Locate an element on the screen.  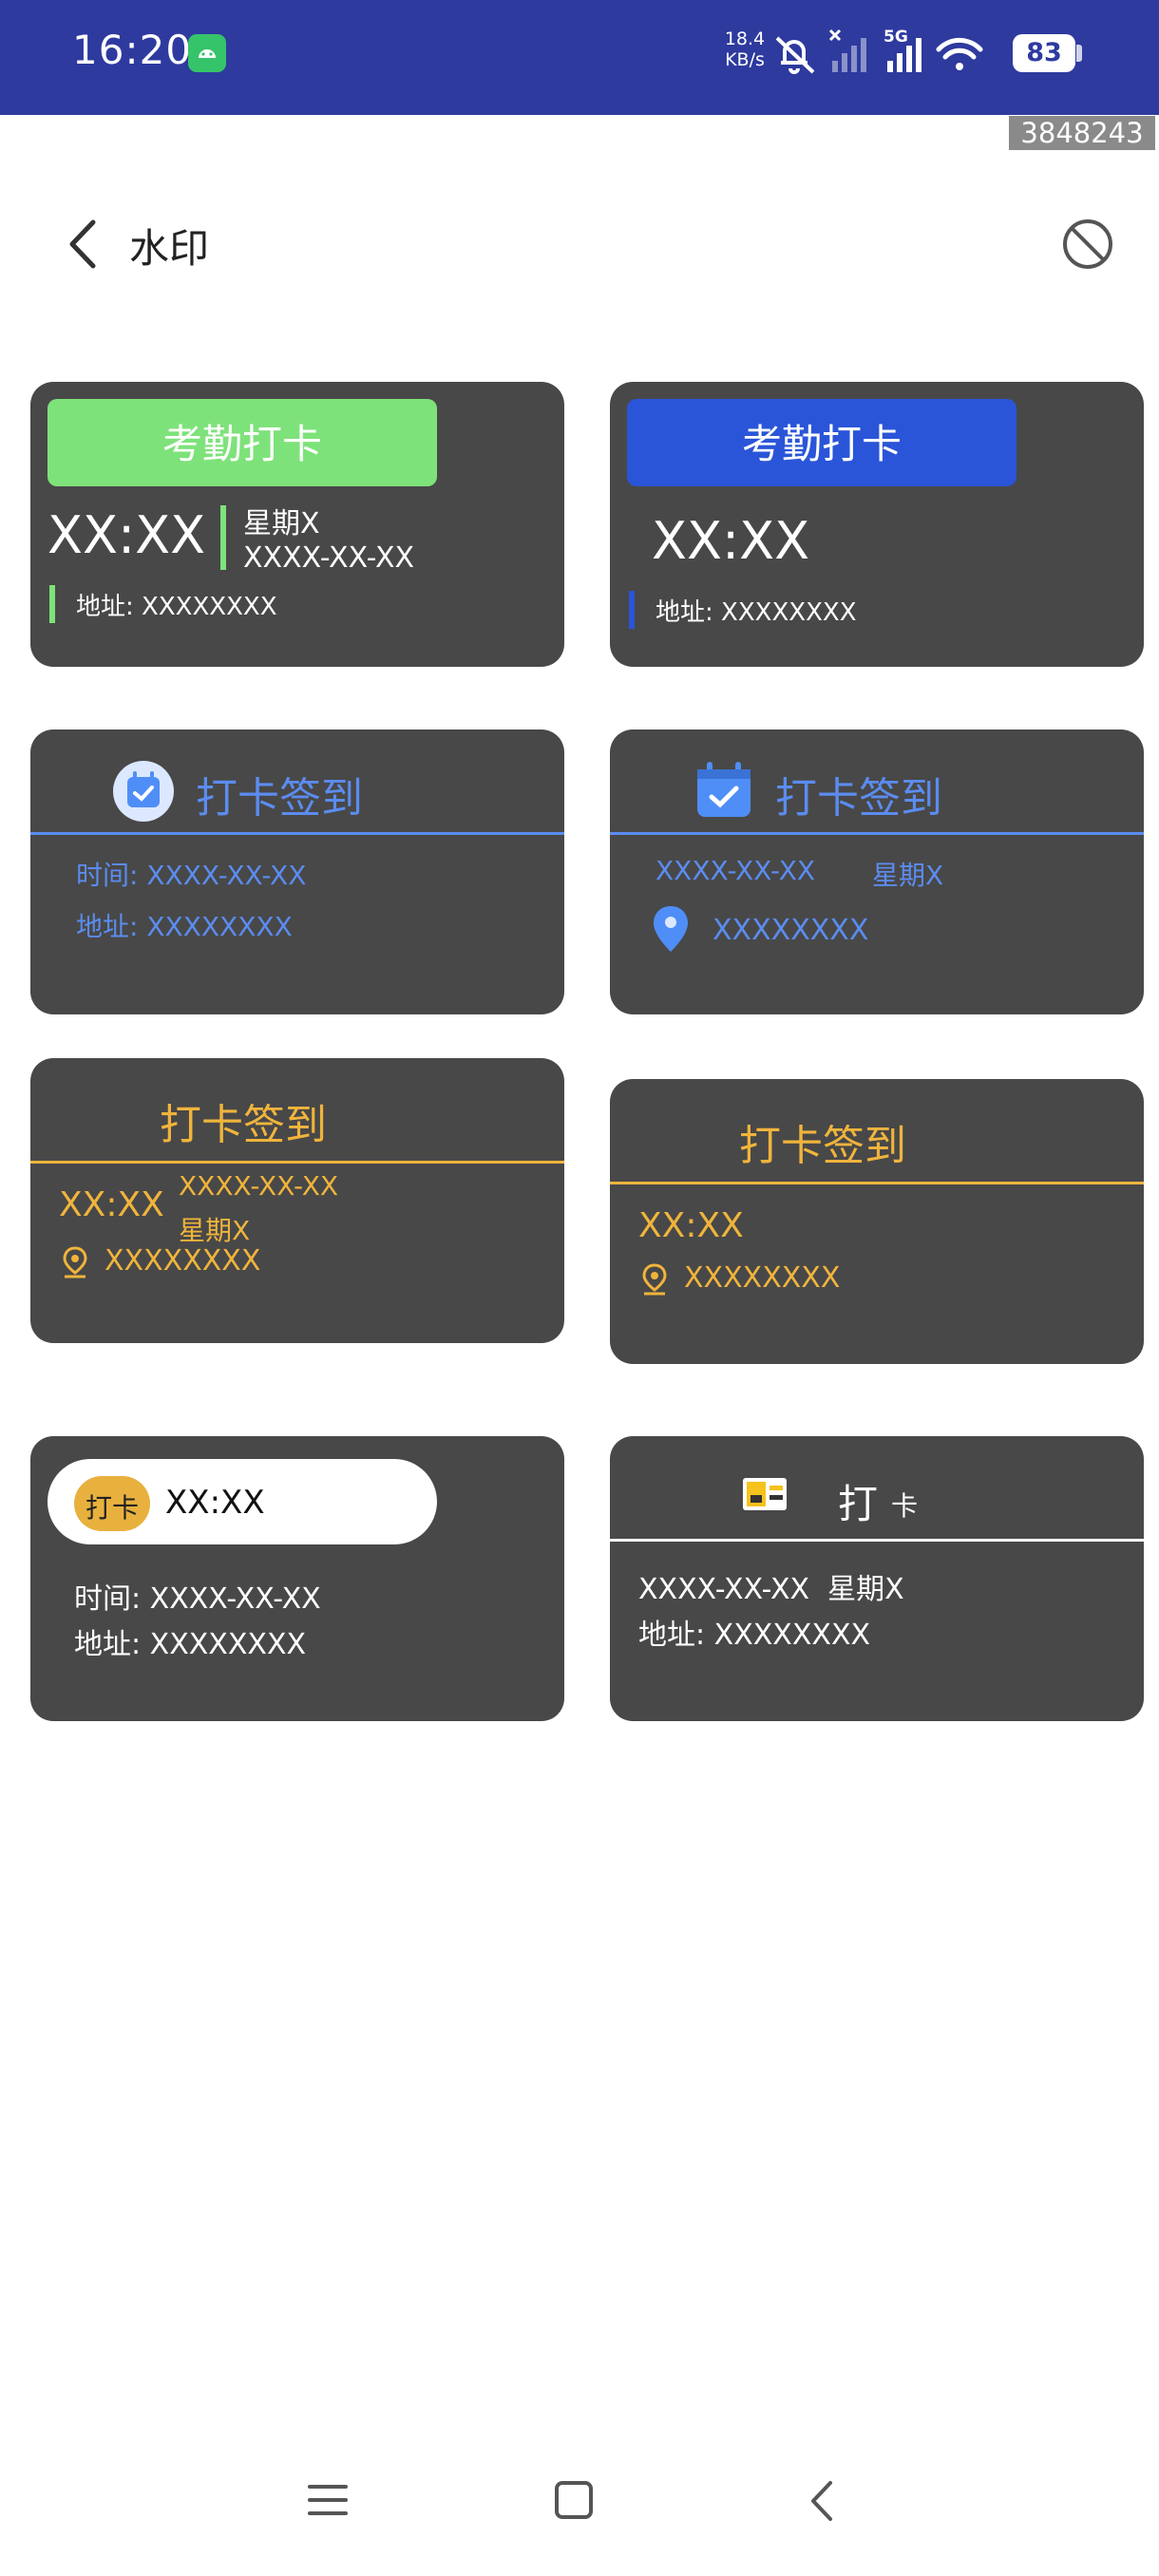
watermark-card-6: 打卡签到 XX:XX XXXXXXXX is located at coordinates (877, 1221).